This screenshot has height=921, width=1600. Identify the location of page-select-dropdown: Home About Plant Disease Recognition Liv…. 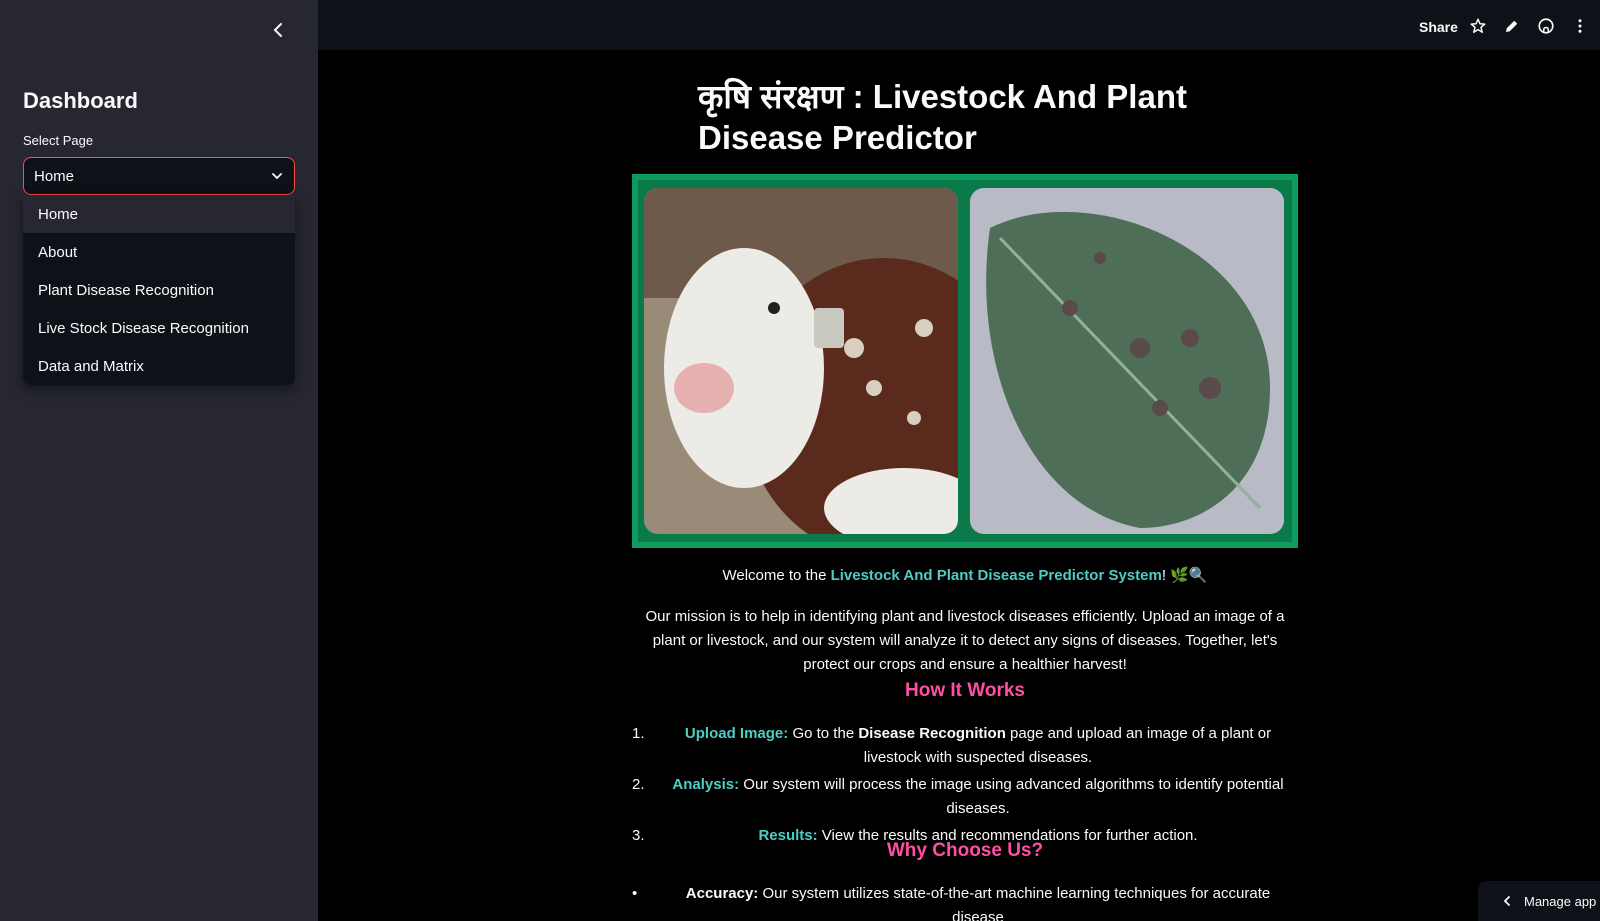
(159, 290).